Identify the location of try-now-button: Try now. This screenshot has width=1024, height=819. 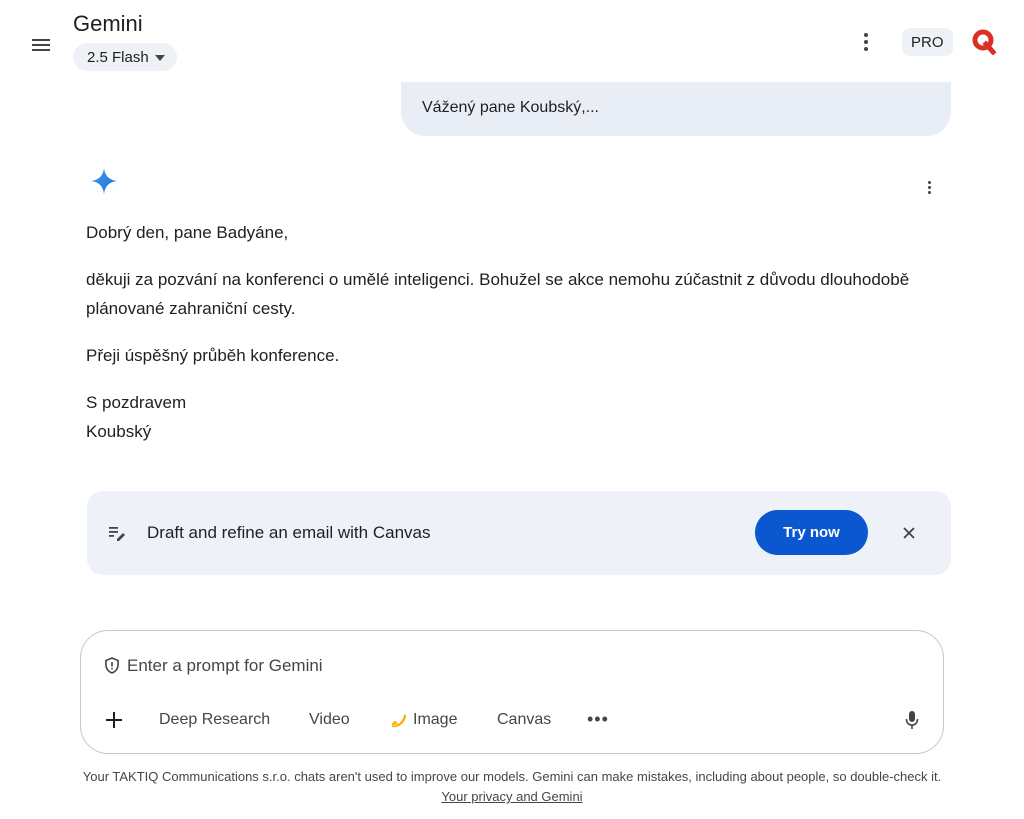
(811, 532).